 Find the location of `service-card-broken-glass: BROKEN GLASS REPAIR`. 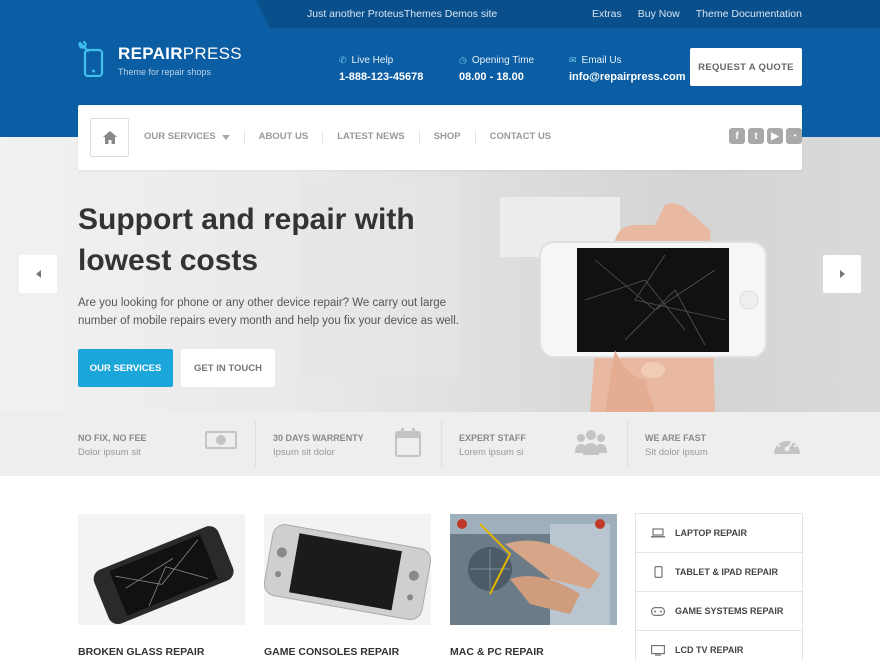

service-card-broken-glass: BROKEN GLASS REPAIR is located at coordinates (161, 586).